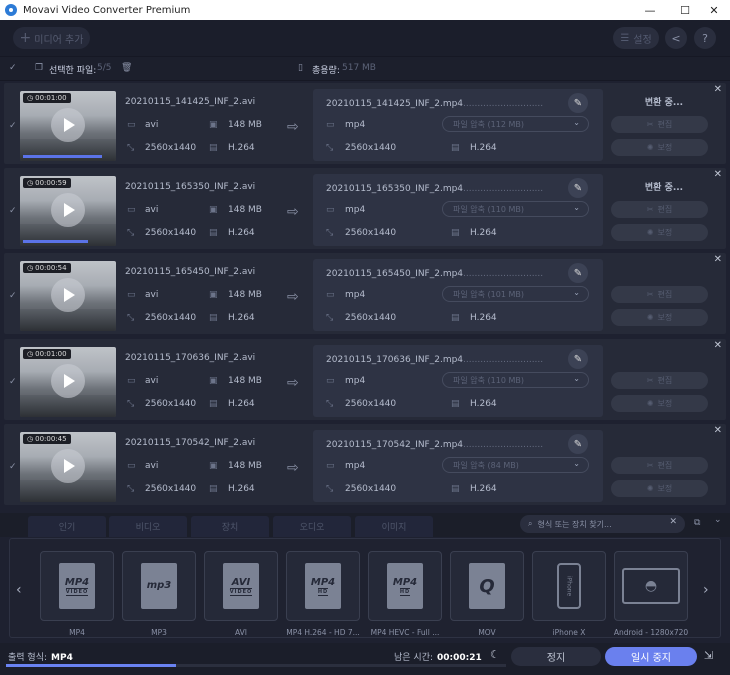  What do you see at coordinates (708, 655) in the screenshot?
I see `export-folder-icon: ⇲` at bounding box center [708, 655].